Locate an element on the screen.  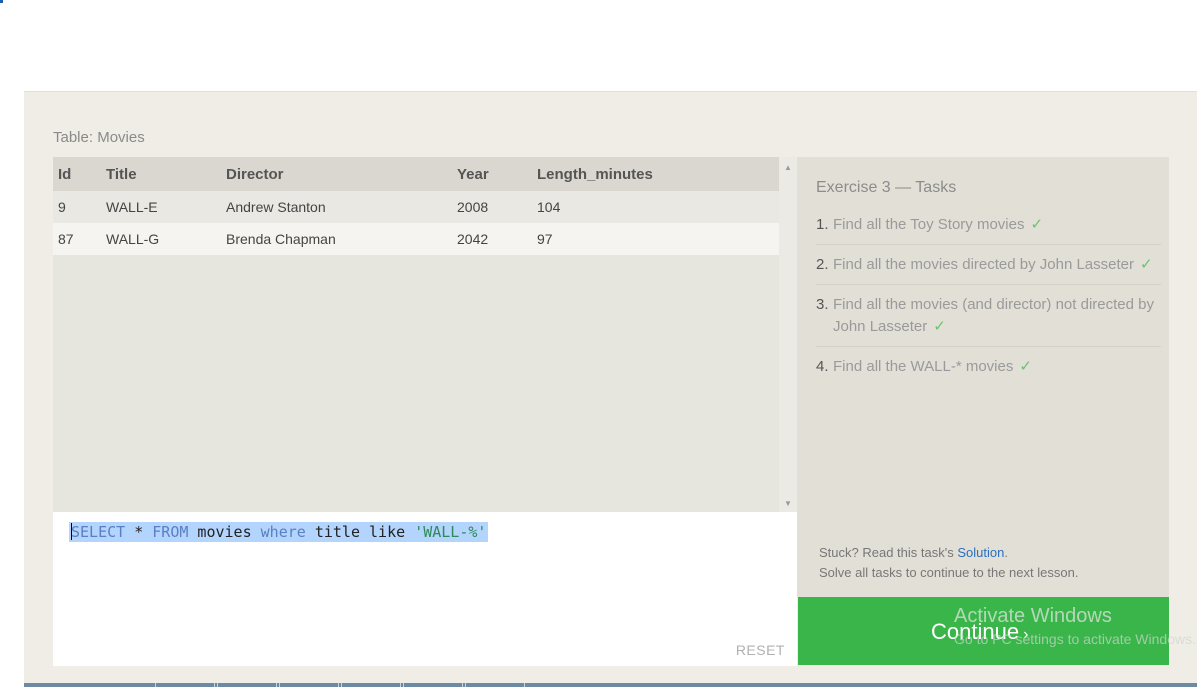
task-item: 4. Find all the WALL-* movies ✓ is located at coordinates (988, 370).